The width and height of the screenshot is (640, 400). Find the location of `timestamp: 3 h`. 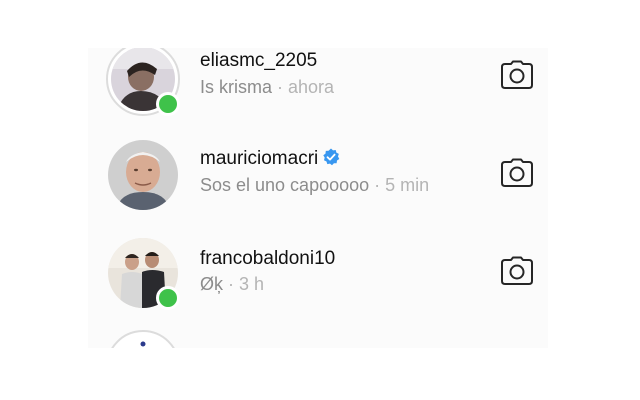

timestamp: 3 h is located at coordinates (252, 284).